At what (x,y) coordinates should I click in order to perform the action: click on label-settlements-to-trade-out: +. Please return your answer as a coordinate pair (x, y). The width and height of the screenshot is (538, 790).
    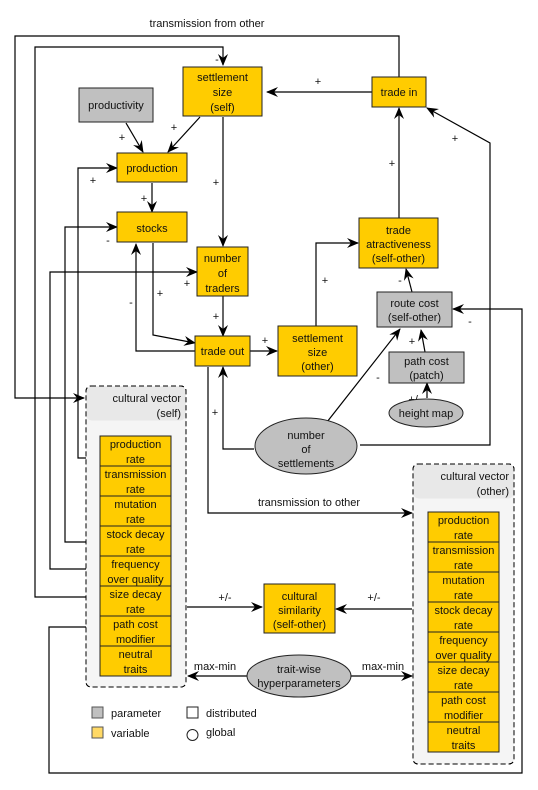
    Looking at the image, I should click on (215, 413).